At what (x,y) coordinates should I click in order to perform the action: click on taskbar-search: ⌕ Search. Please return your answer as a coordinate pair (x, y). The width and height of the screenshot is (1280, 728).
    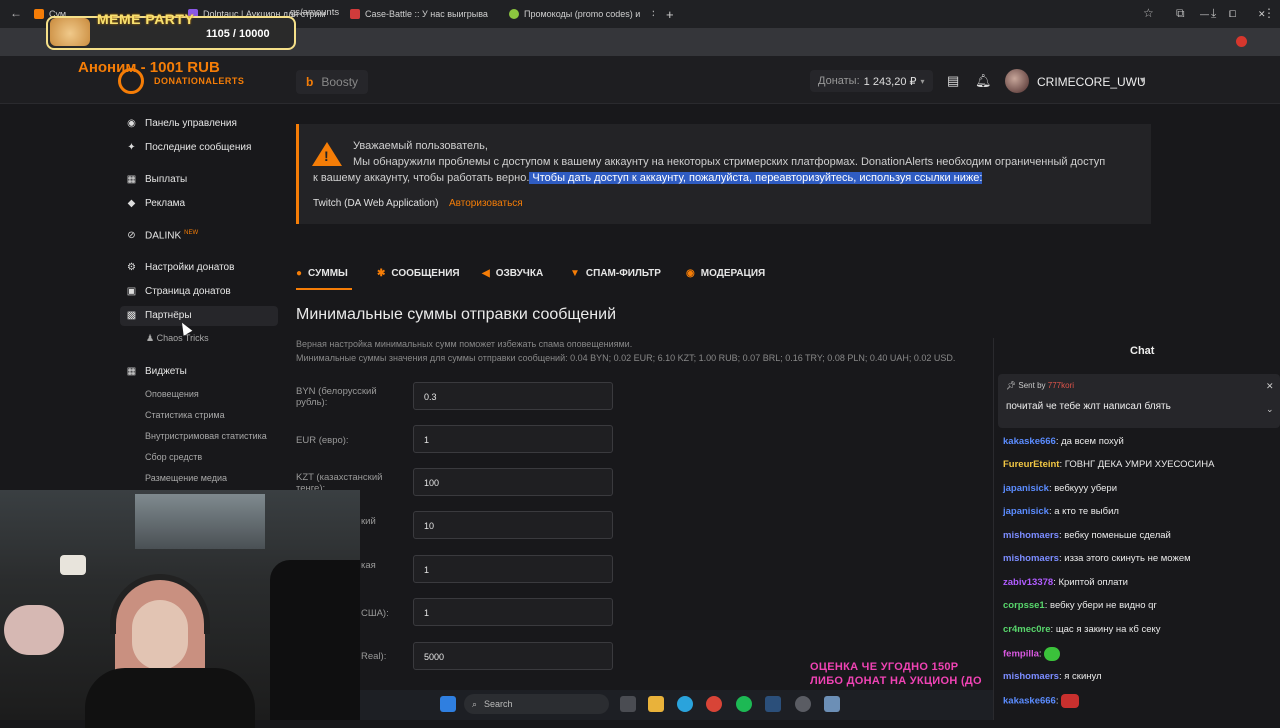
    Looking at the image, I should click on (536, 704).